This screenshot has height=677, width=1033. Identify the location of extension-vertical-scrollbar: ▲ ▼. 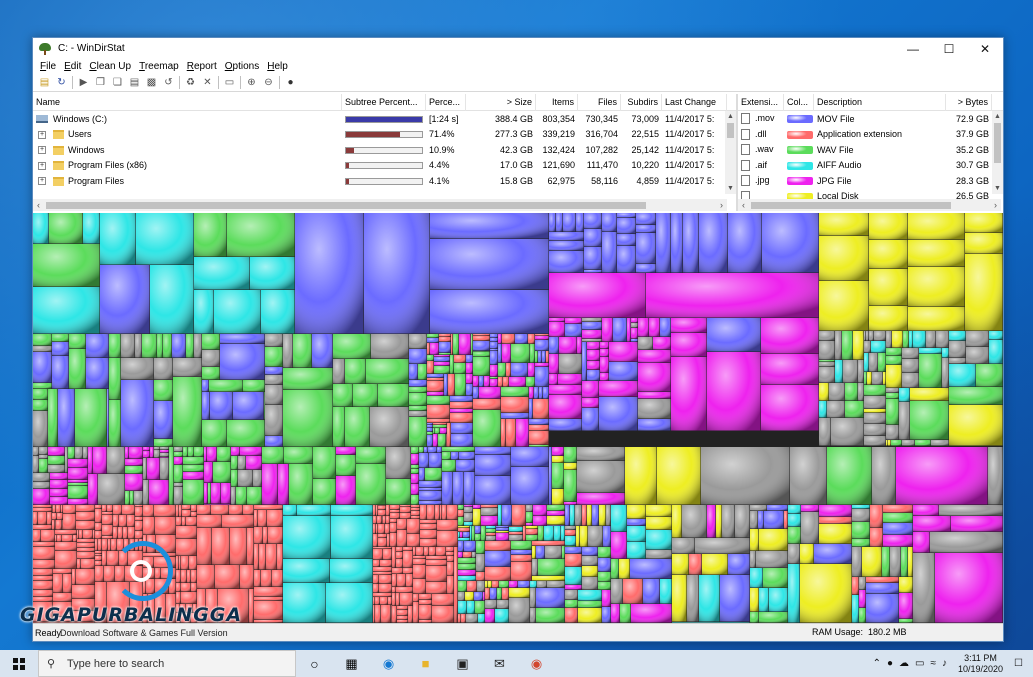
(997, 152).